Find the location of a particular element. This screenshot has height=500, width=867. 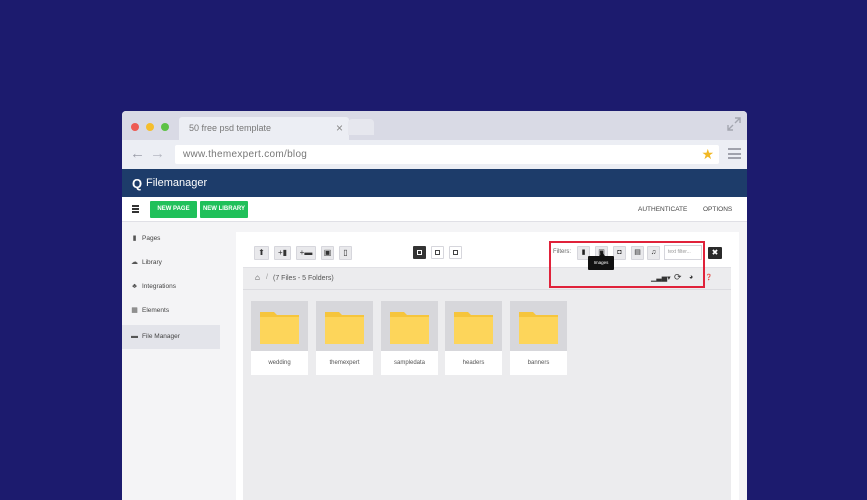

cloud-icon: ☁ is located at coordinates (134, 262).